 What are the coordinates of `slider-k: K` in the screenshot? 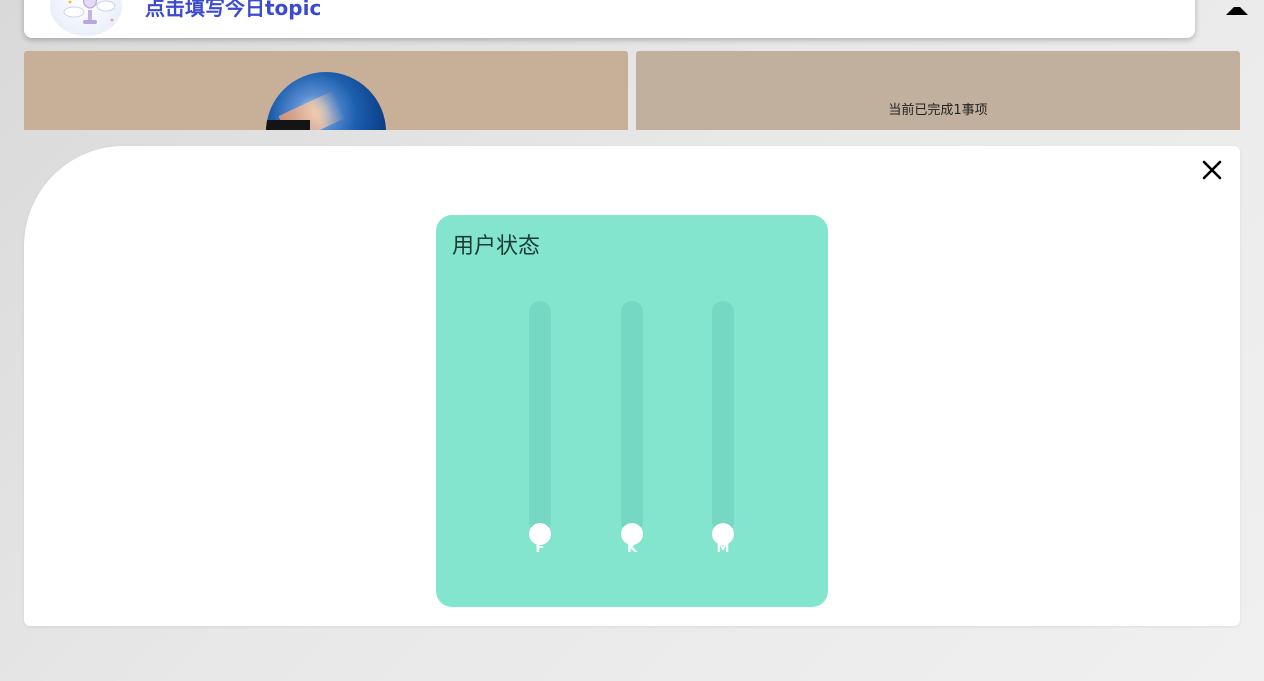 It's located at (632, 428).